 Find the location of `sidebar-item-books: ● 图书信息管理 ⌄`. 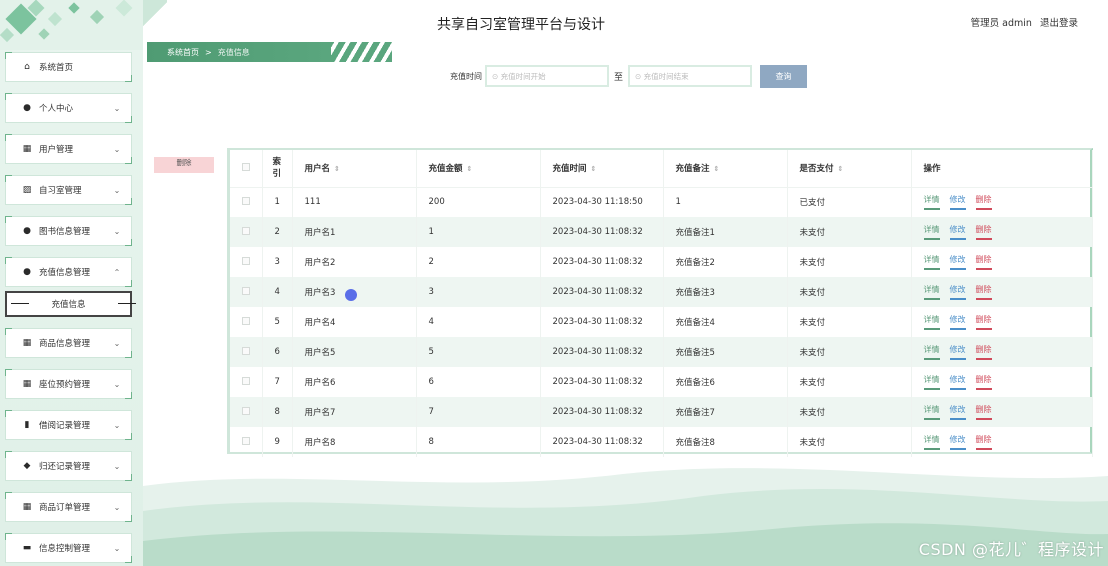

sidebar-item-books: ● 图书信息管理 ⌄ is located at coordinates (68, 231).